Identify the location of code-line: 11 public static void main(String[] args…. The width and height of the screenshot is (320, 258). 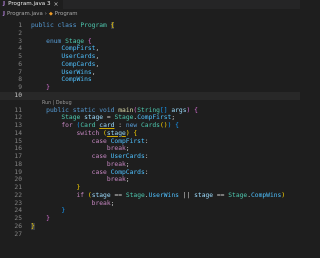
(150, 111).